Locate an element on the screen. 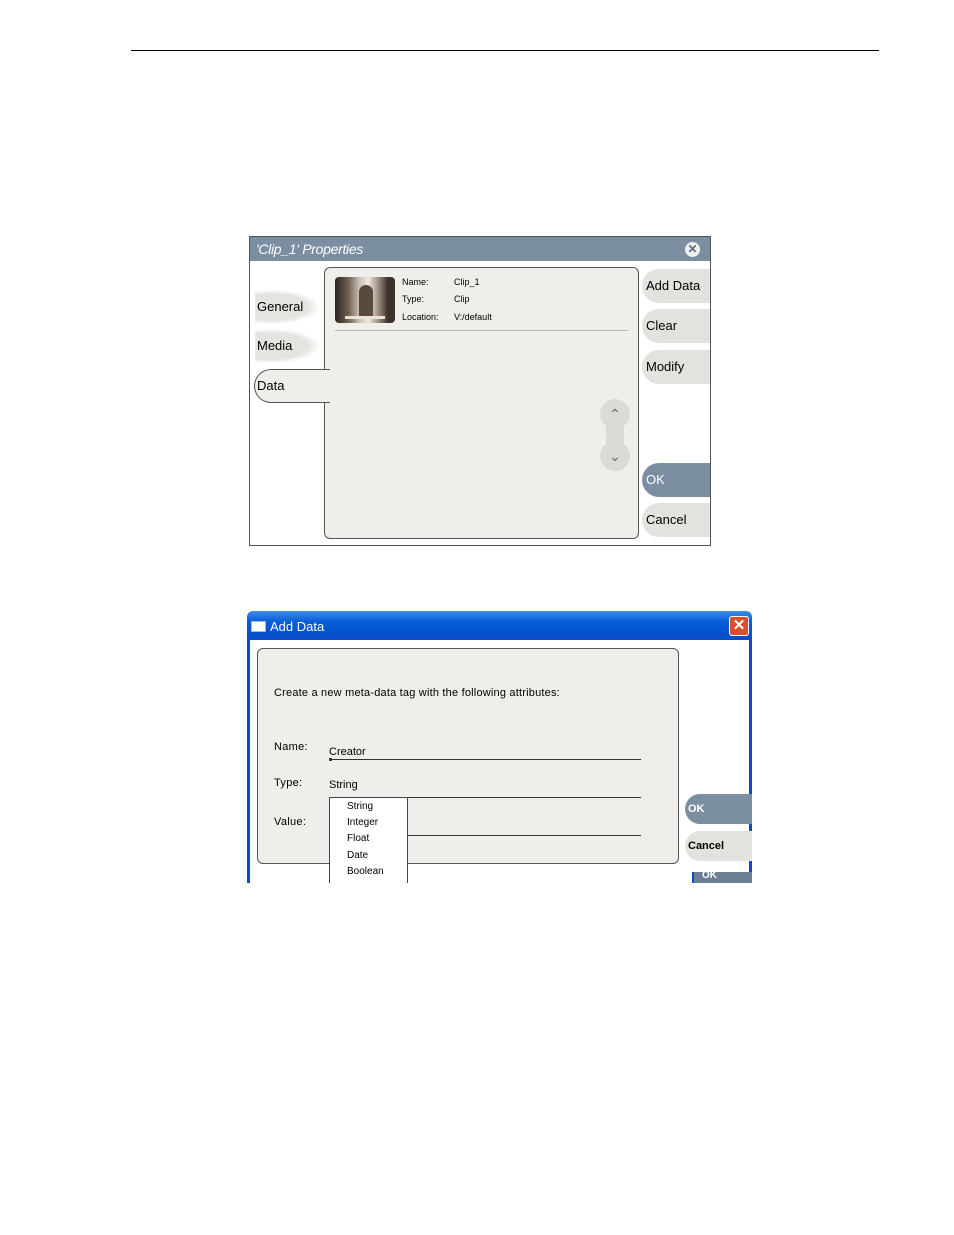 Image resolution: width=954 pixels, height=1235 pixels. clip-type-label: Type: is located at coordinates (413, 299).